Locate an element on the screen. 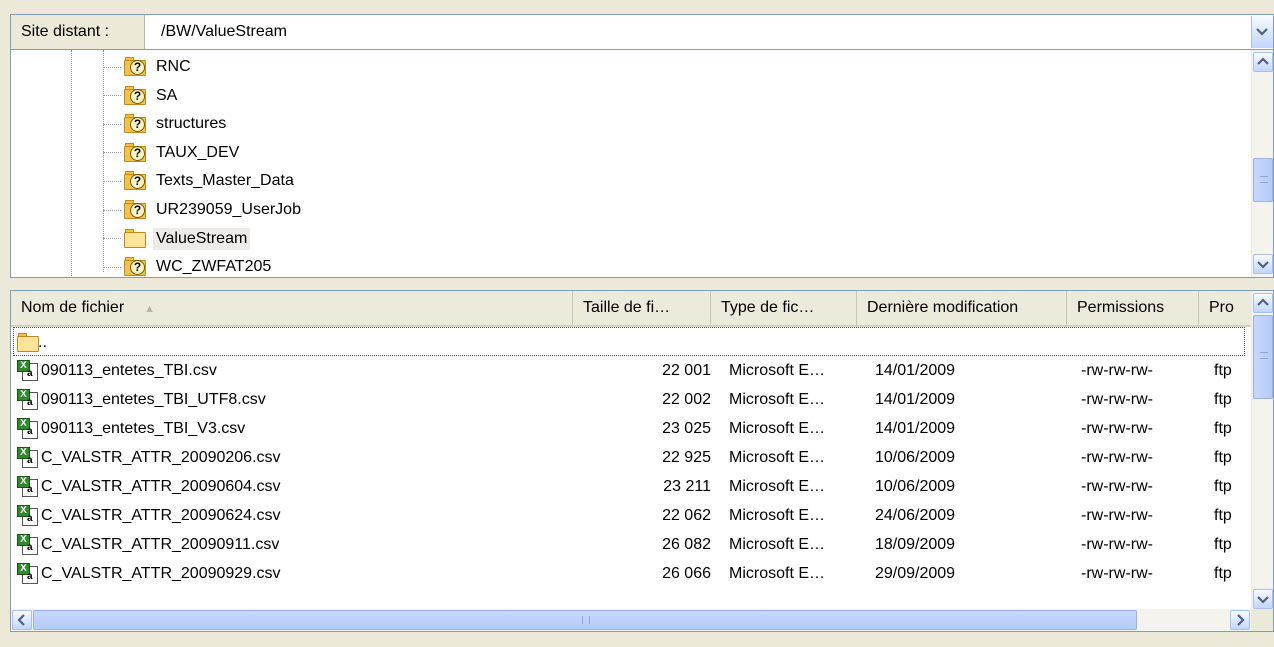 Image resolution: width=1274 pixels, height=647 pixels. sort-ascending-icon: ▲ is located at coordinates (150, 309).